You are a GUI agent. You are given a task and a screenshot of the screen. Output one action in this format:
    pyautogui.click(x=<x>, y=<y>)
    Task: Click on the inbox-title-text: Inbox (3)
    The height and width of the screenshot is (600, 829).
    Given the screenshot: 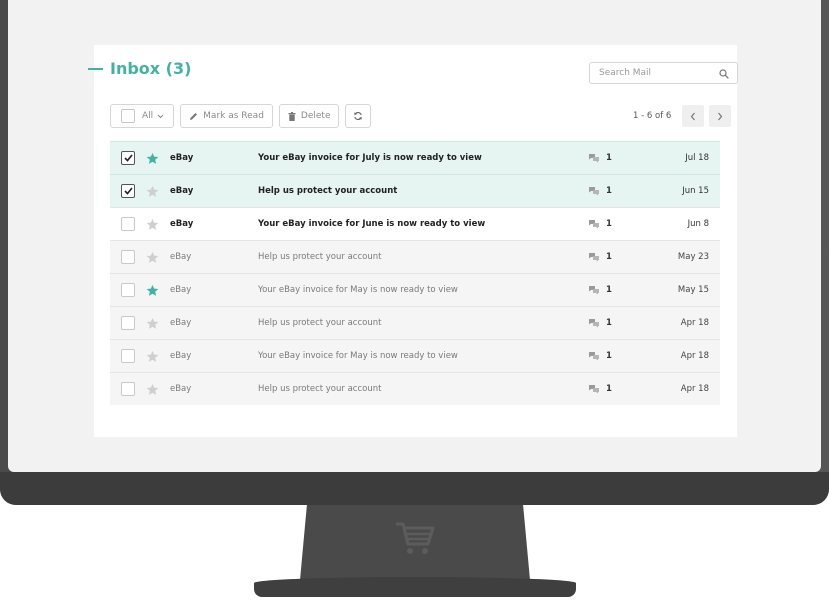 What is the action you would take?
    pyautogui.click(x=151, y=68)
    